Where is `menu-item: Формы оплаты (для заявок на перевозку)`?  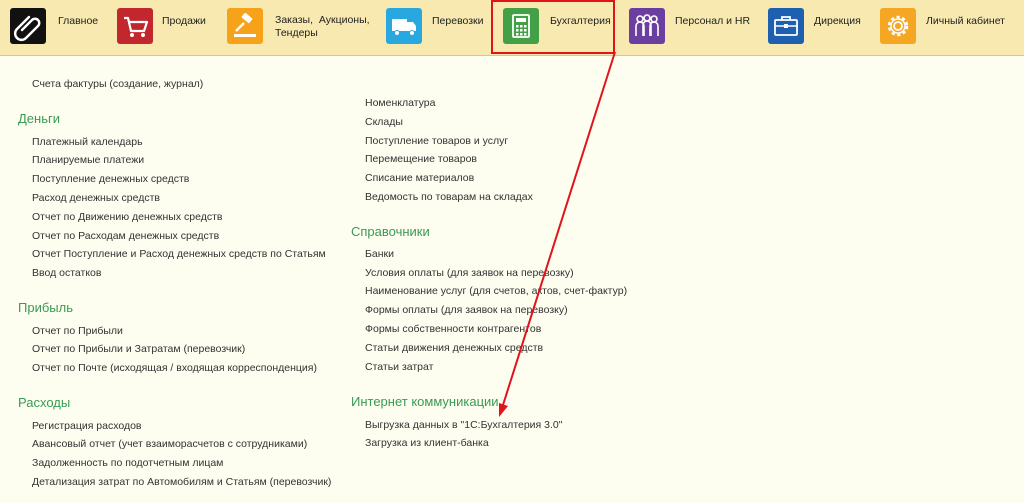 menu-item: Формы оплаты (для заявок на перевозку) is located at coordinates (466, 310).